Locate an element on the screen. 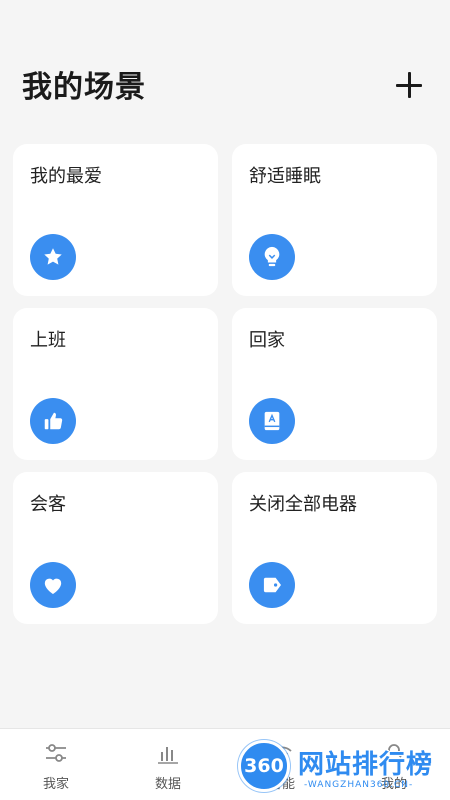 The height and width of the screenshot is (800, 450). heart-icon is located at coordinates (53, 585).